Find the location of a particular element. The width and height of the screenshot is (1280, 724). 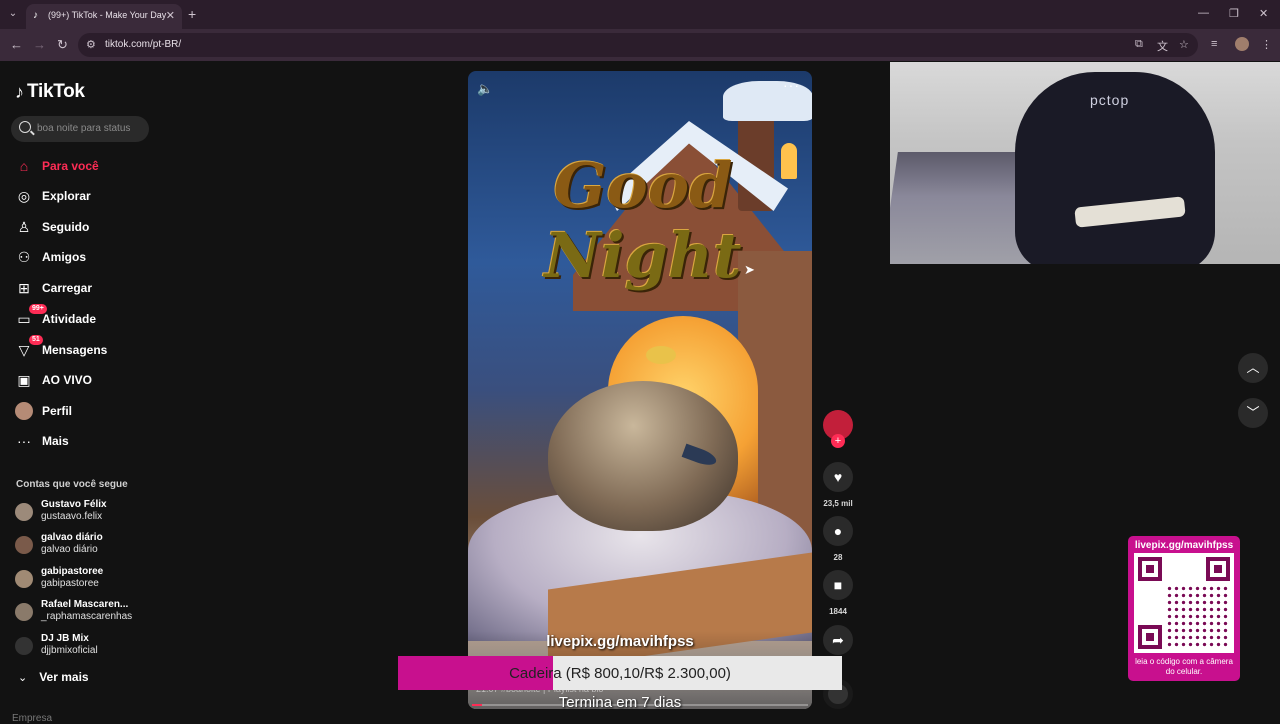

nav-label: Perfil is located at coordinates (57, 411).